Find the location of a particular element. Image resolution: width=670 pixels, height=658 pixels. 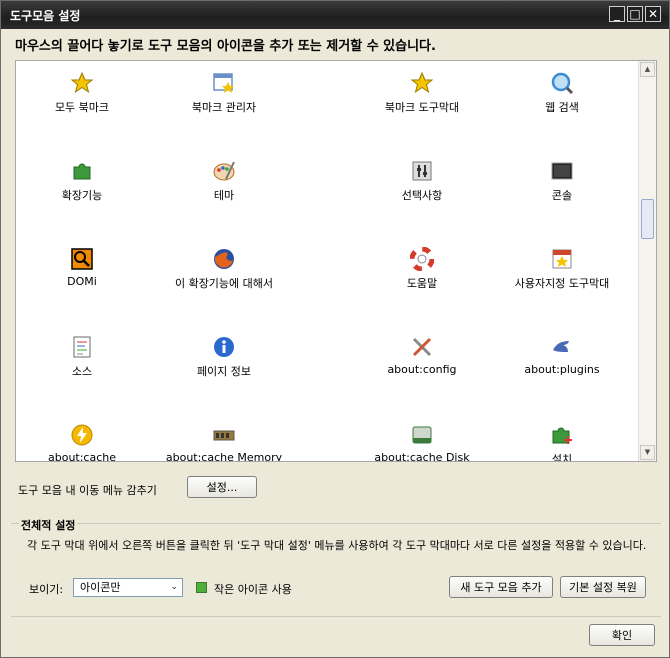

window-title: 도구모음 설정 is located at coordinates (45, 16).